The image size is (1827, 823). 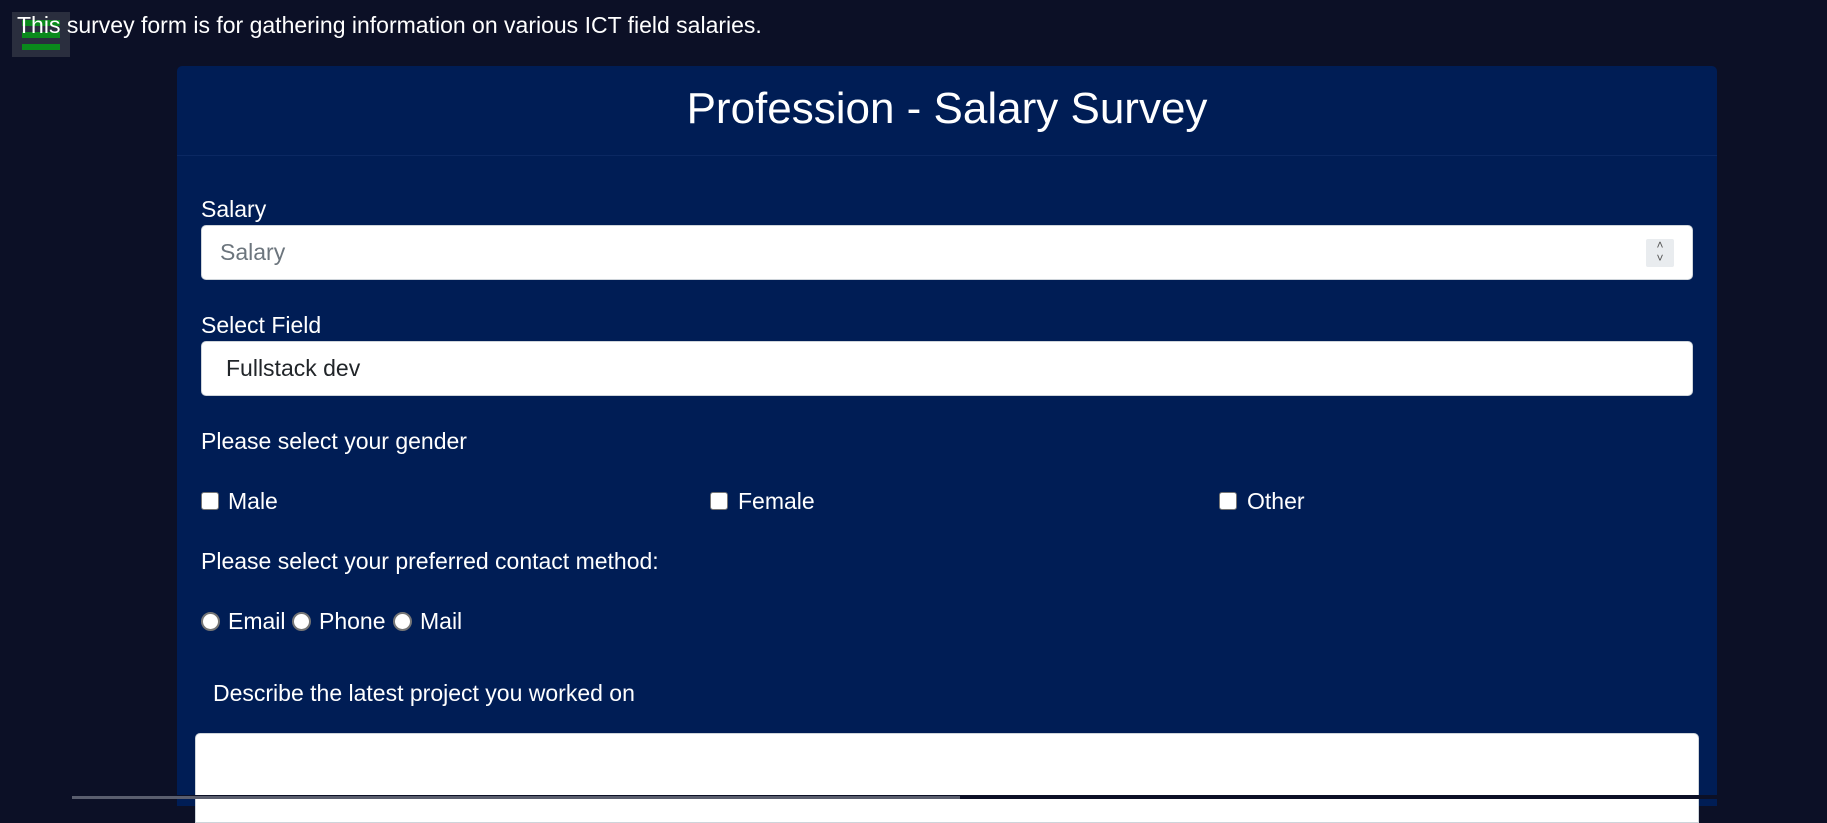 What do you see at coordinates (947, 252) in the screenshot?
I see `salary-input: Salary ˄ ˅` at bounding box center [947, 252].